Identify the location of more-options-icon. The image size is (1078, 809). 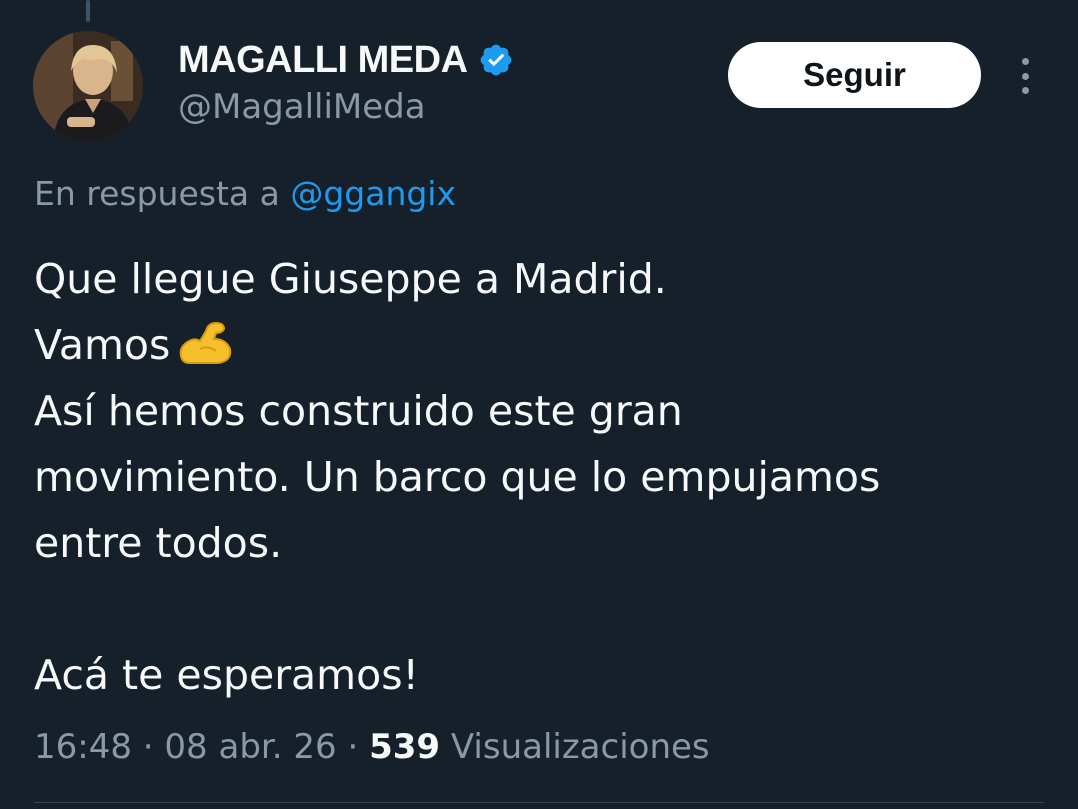
(1025, 76).